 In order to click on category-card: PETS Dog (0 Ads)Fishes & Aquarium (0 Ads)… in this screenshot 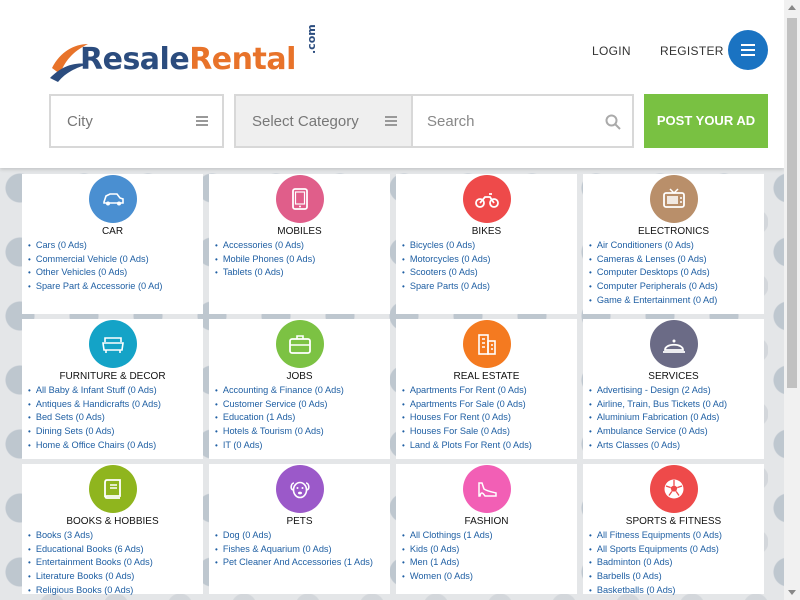, I will do `click(299, 529)`.